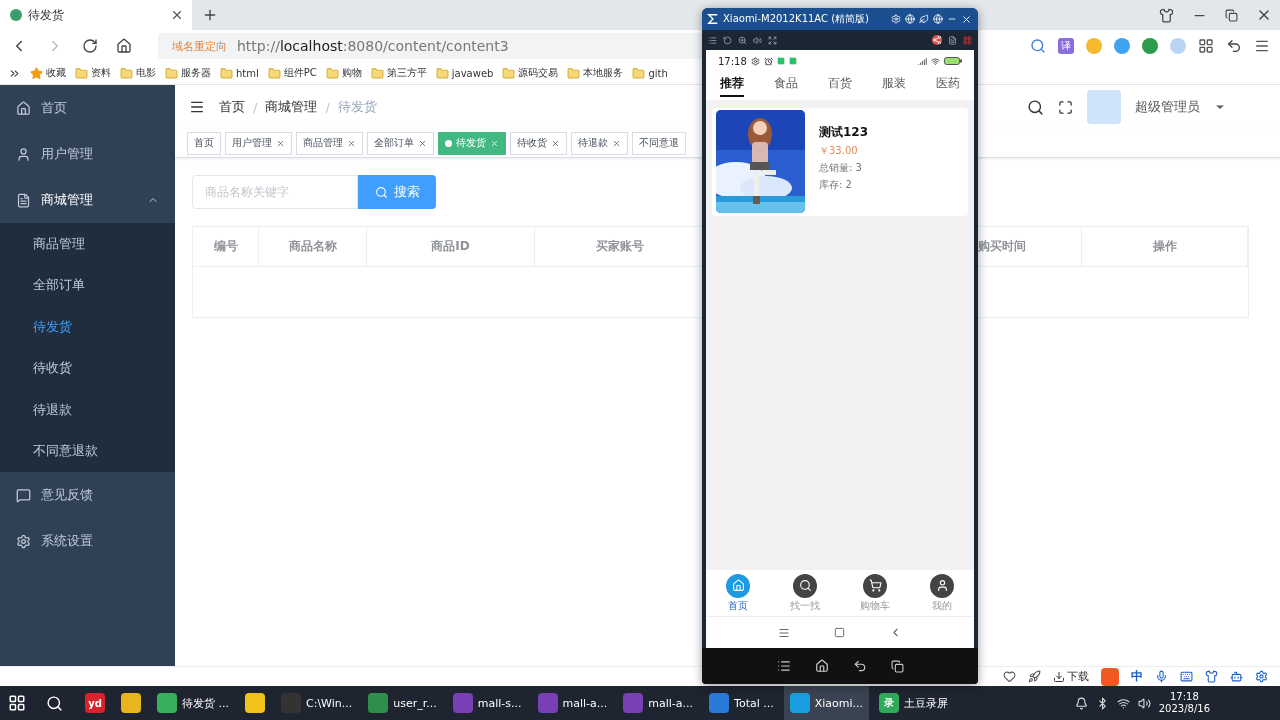  Describe the element at coordinates (124, 46) in the screenshot. I see `home-icon` at that location.